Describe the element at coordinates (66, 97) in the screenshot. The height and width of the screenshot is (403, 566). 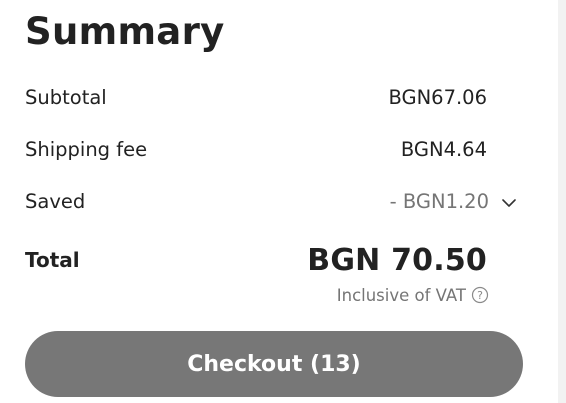
I see `subtotal-label: Subtotal` at that location.